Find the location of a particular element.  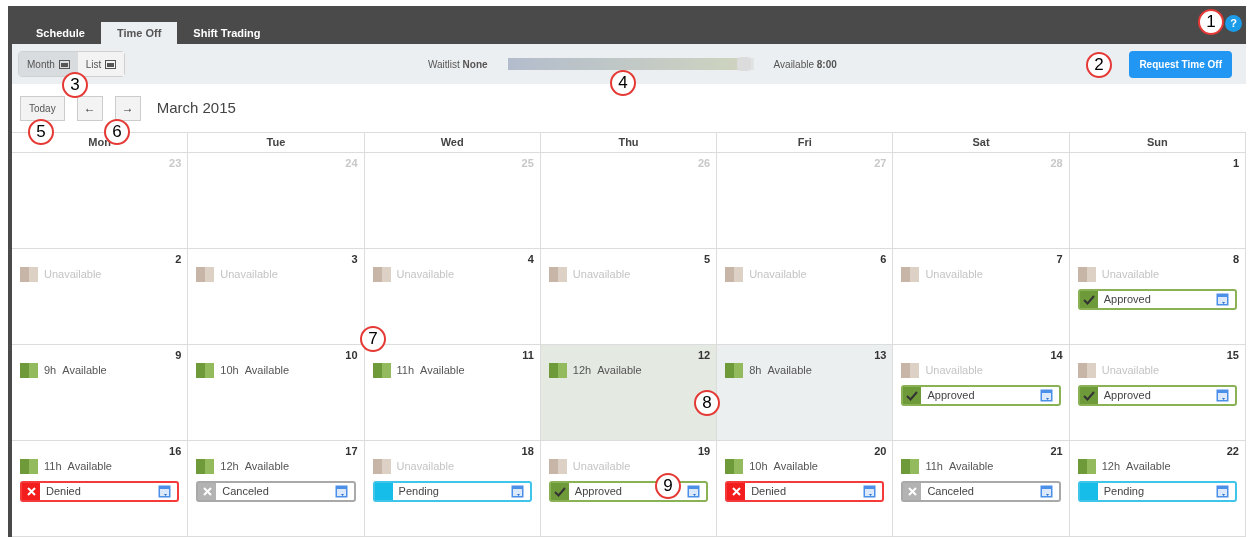

hours-text: 9h is located at coordinates (50, 370).